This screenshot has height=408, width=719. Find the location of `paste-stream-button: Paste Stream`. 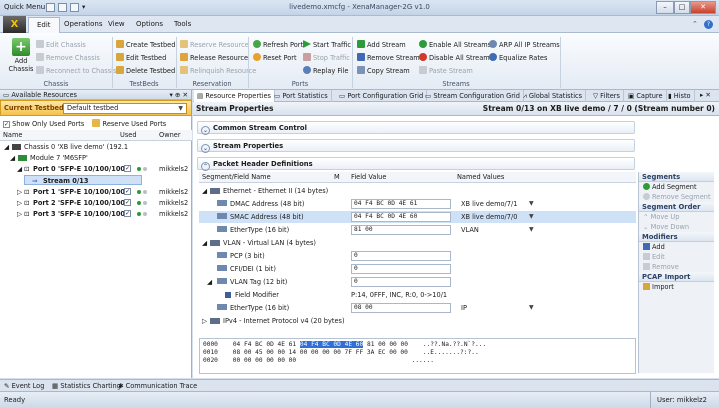

paste-stream-button: Paste Stream is located at coordinates (446, 71).